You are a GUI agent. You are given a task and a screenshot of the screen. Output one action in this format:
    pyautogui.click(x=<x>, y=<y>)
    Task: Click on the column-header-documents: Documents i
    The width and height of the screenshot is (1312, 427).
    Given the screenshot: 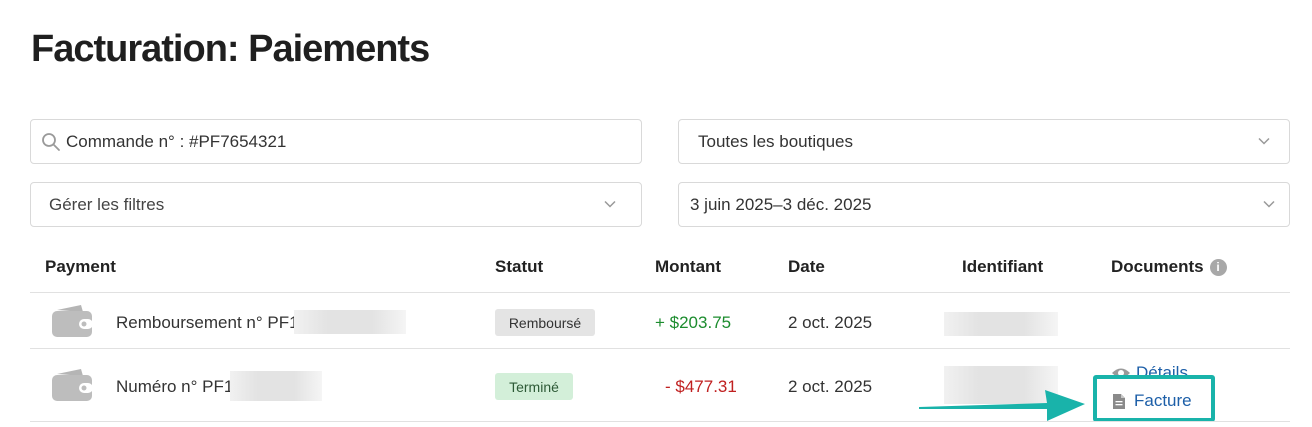 What is the action you would take?
    pyautogui.click(x=1169, y=267)
    